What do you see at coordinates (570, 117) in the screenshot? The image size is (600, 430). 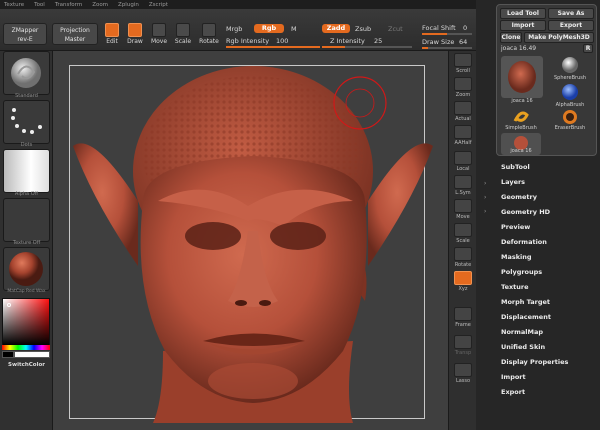 I see `eraser-brush-icon` at bounding box center [570, 117].